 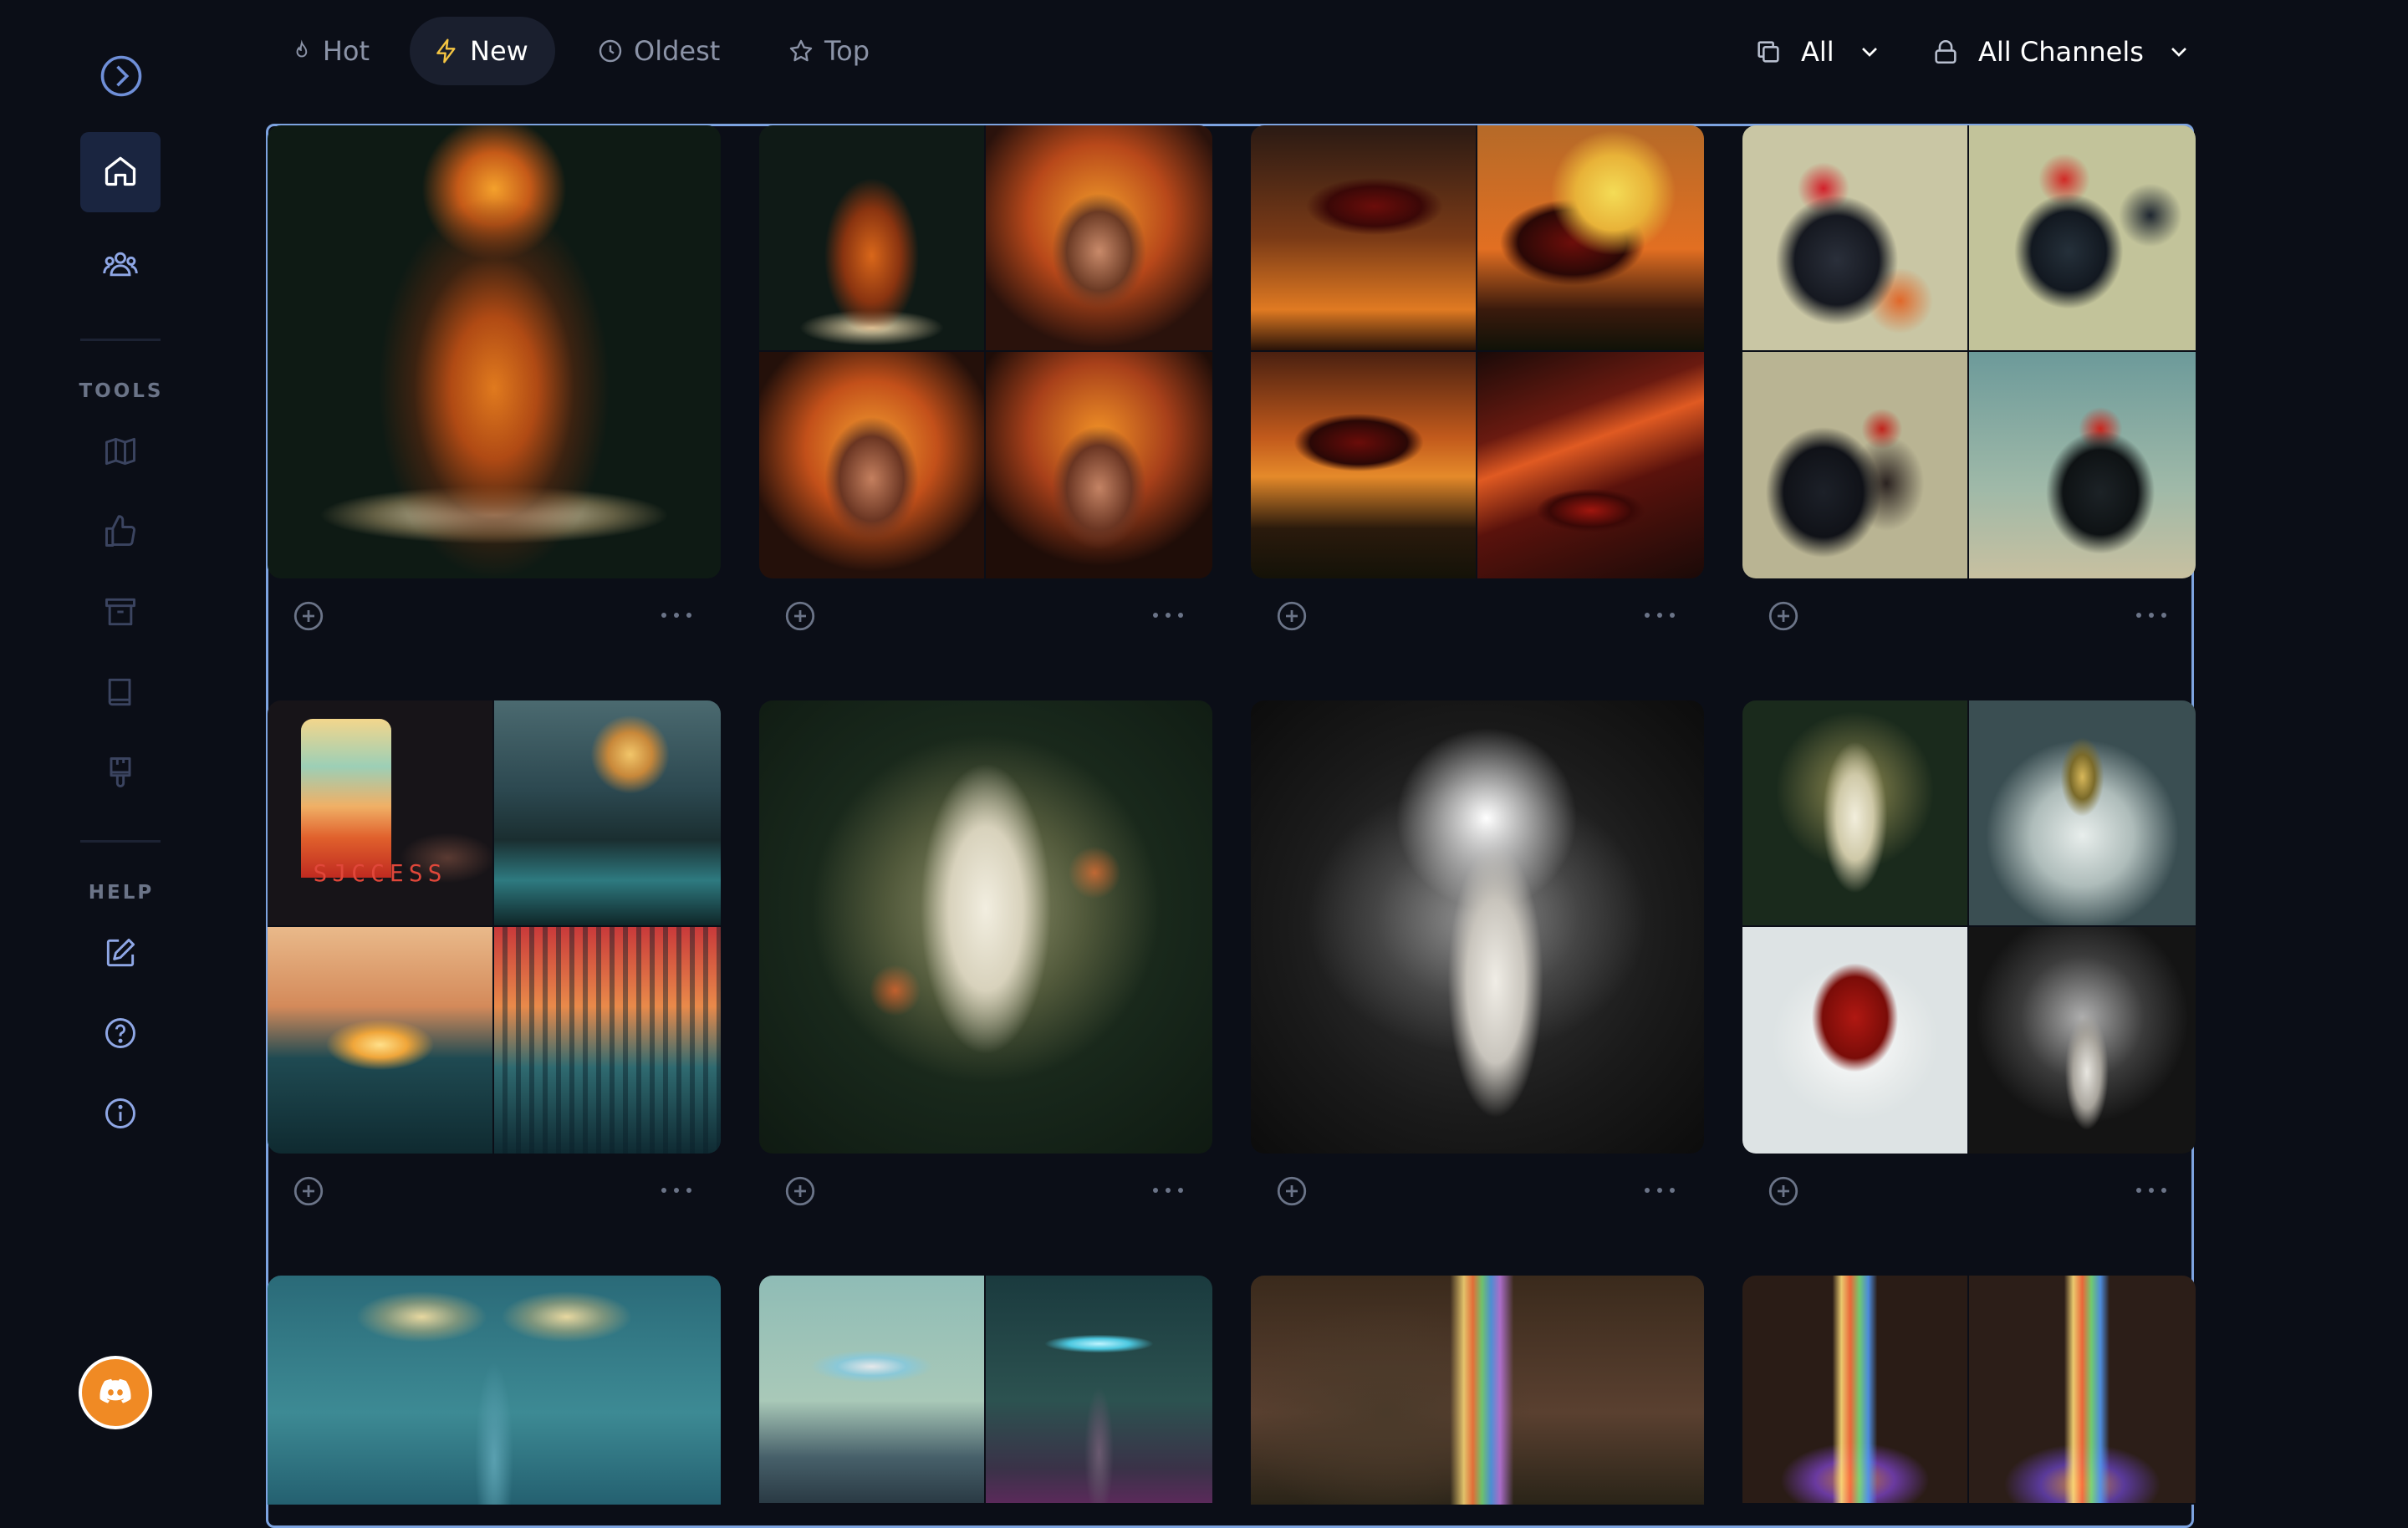 I want to click on tab-label: Oldest, so click(x=678, y=51).